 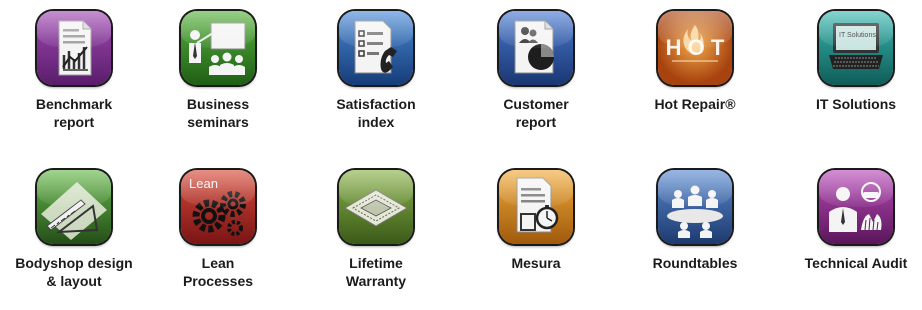 I want to click on tile-lean-processes: Lean Lean Processes, so click(x=218, y=230).